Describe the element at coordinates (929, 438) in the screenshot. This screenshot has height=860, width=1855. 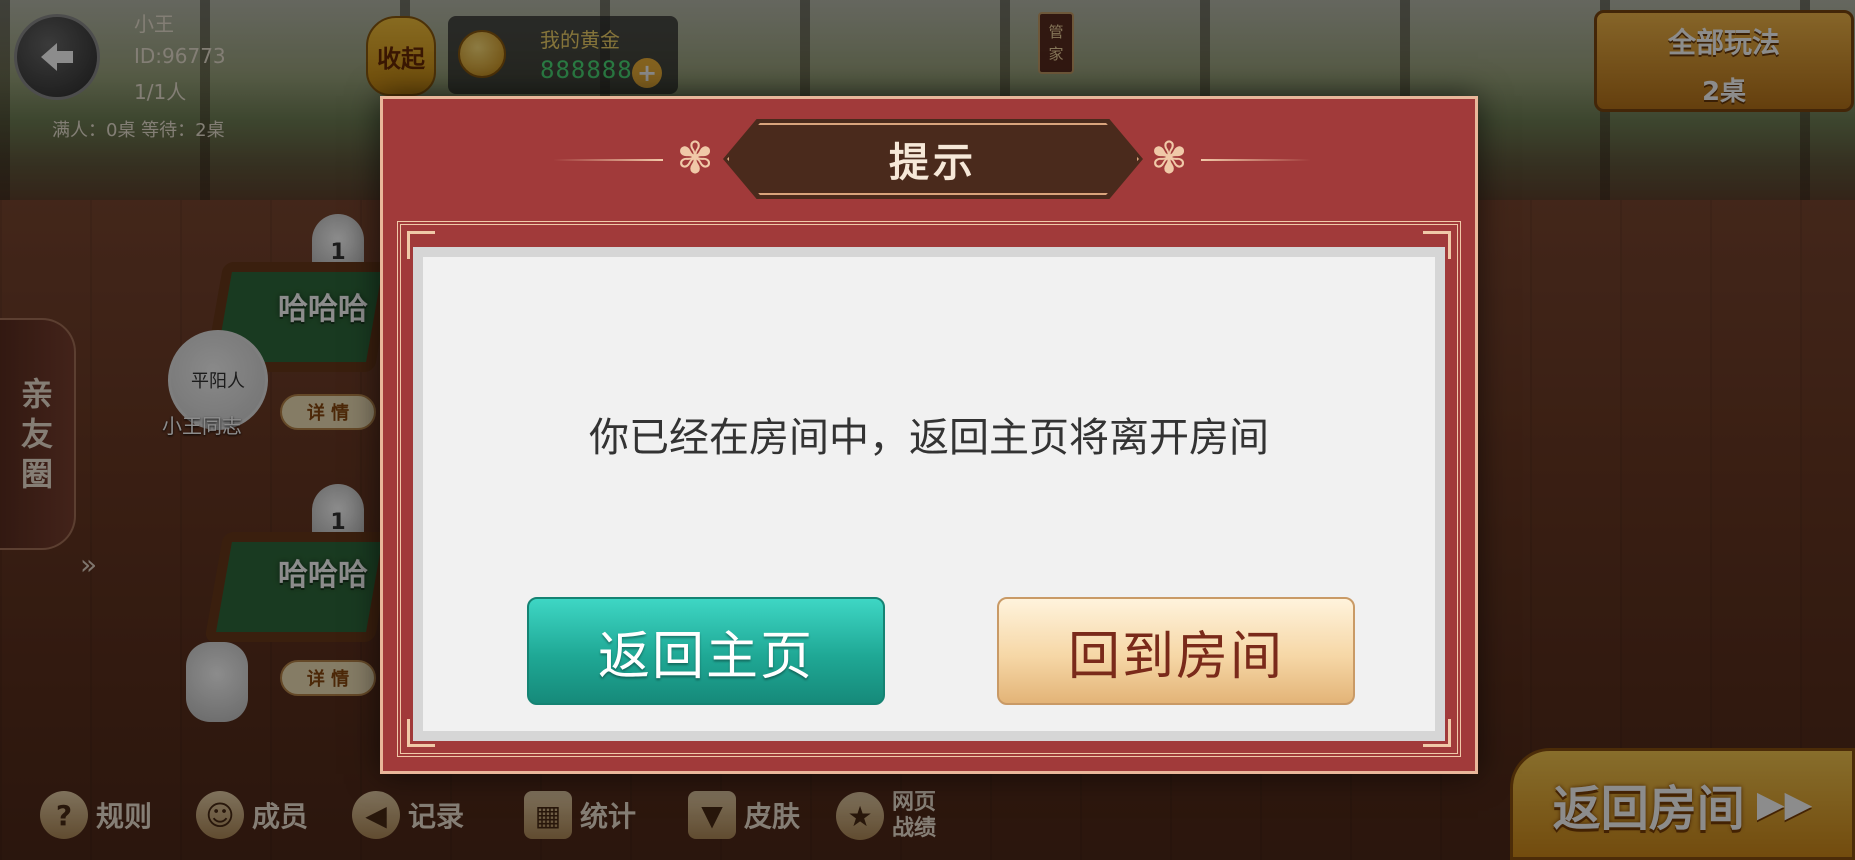
I see `dialog-message: 你已经在房间中，返回主页将离开房间` at that location.